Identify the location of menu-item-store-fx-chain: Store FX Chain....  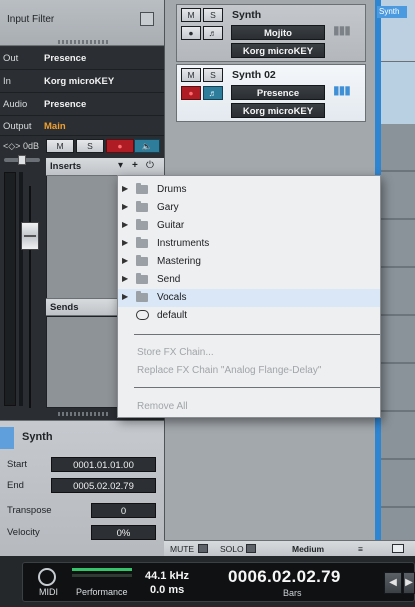
(249, 353).